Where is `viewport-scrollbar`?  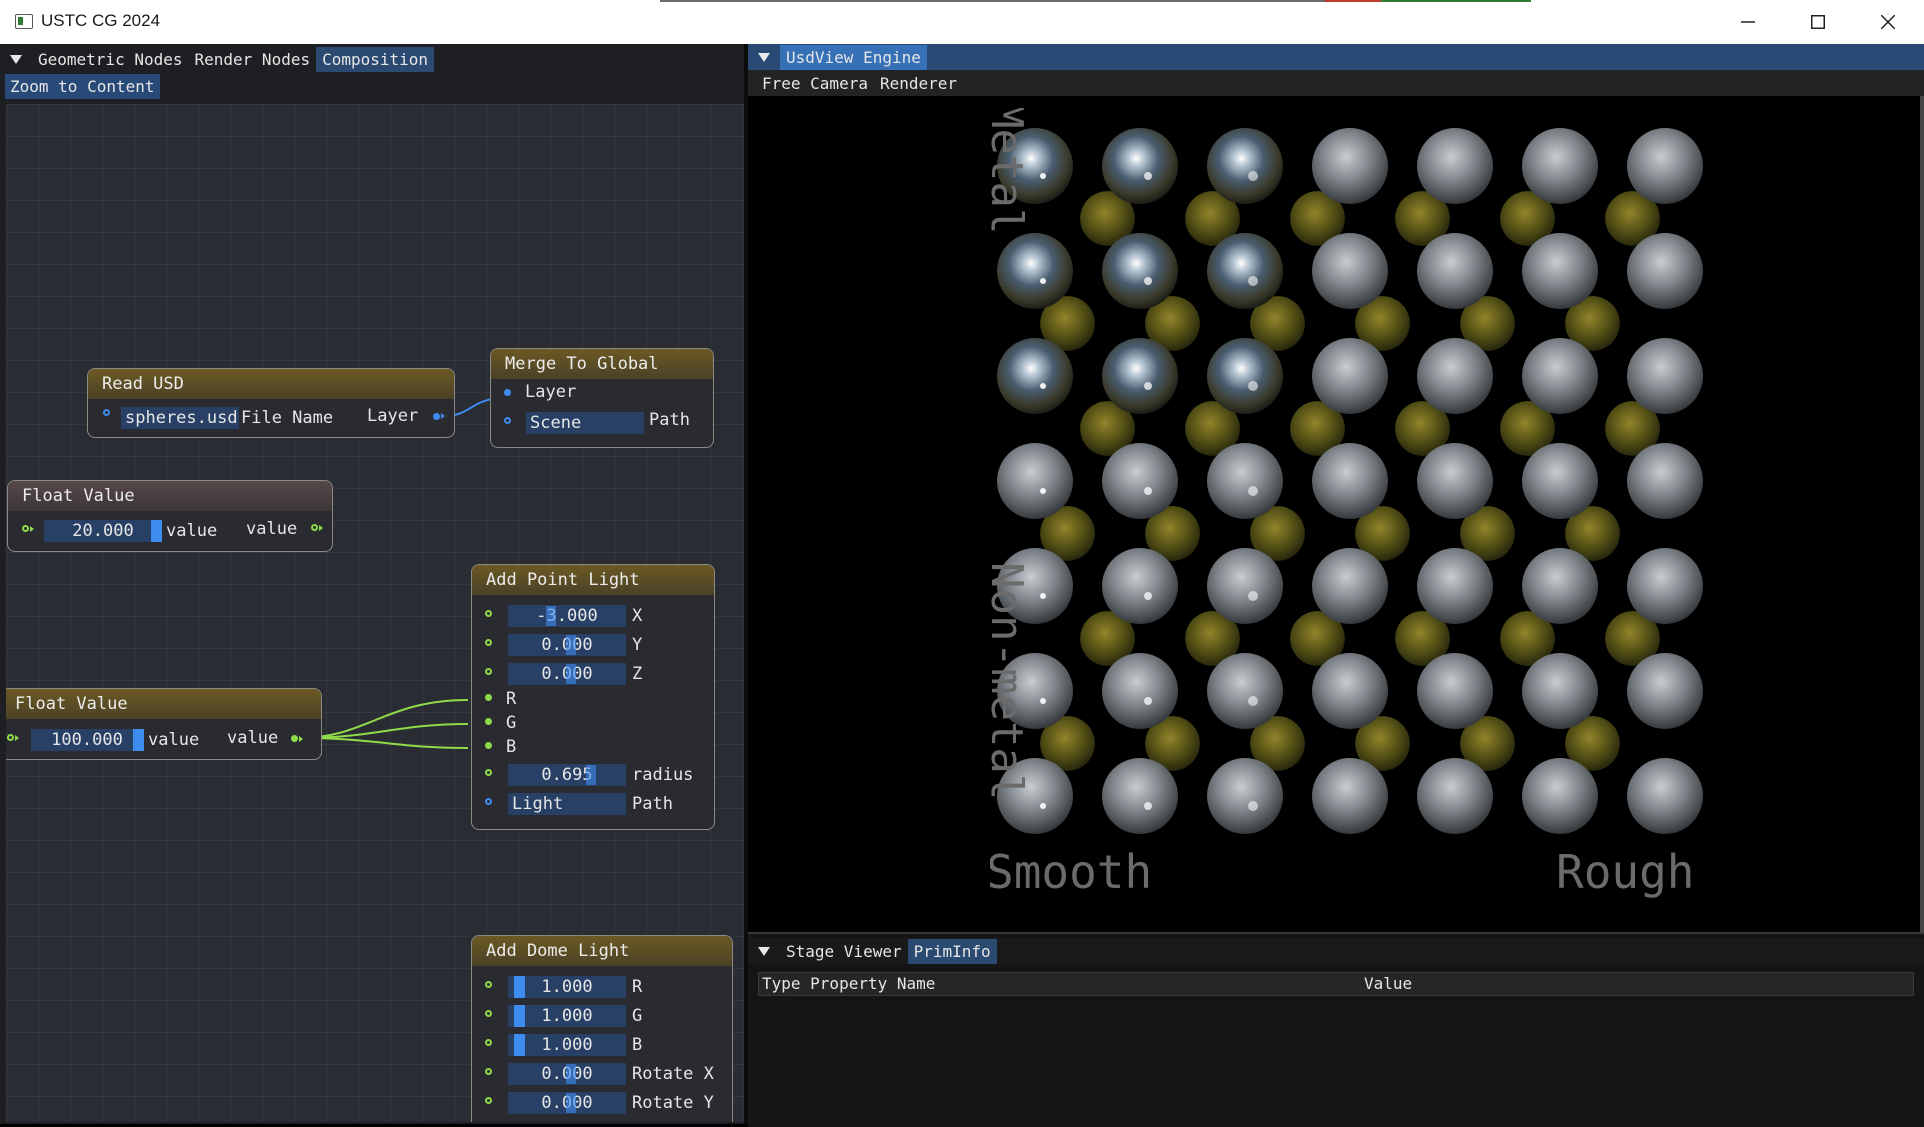
viewport-scrollbar is located at coordinates (1922, 515).